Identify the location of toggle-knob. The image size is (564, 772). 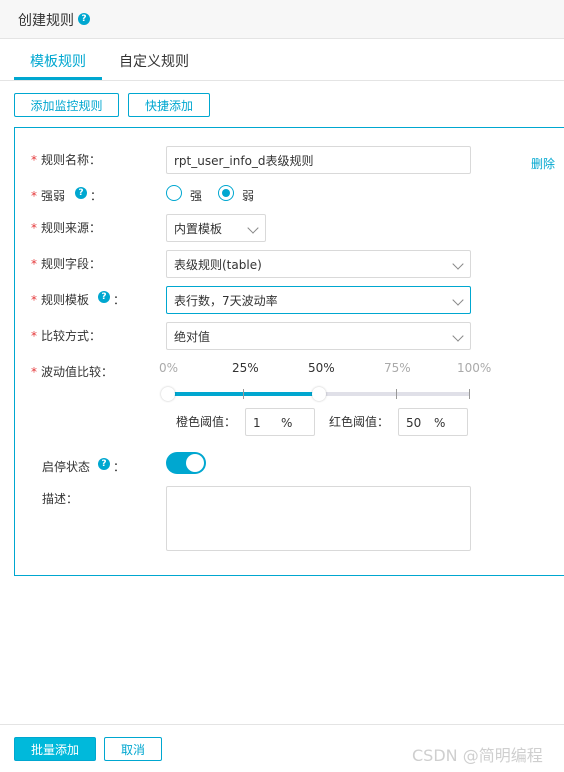
(195, 463).